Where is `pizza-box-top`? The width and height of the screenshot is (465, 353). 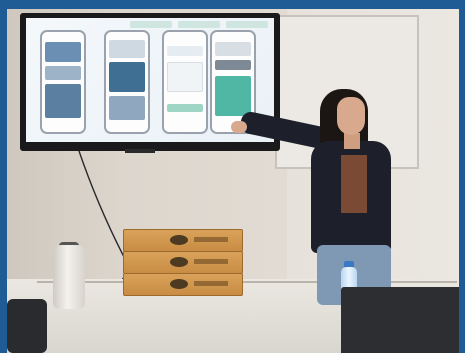
pizza-box-top is located at coordinates (183, 240).